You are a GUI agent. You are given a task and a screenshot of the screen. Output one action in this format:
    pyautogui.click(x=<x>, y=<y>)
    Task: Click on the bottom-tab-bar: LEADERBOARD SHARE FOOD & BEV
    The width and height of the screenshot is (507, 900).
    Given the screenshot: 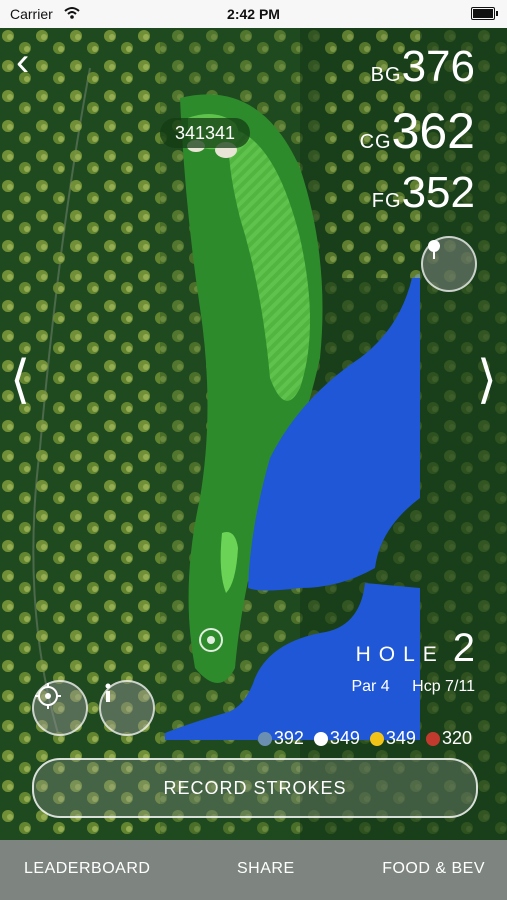 What is the action you would take?
    pyautogui.click(x=253, y=870)
    